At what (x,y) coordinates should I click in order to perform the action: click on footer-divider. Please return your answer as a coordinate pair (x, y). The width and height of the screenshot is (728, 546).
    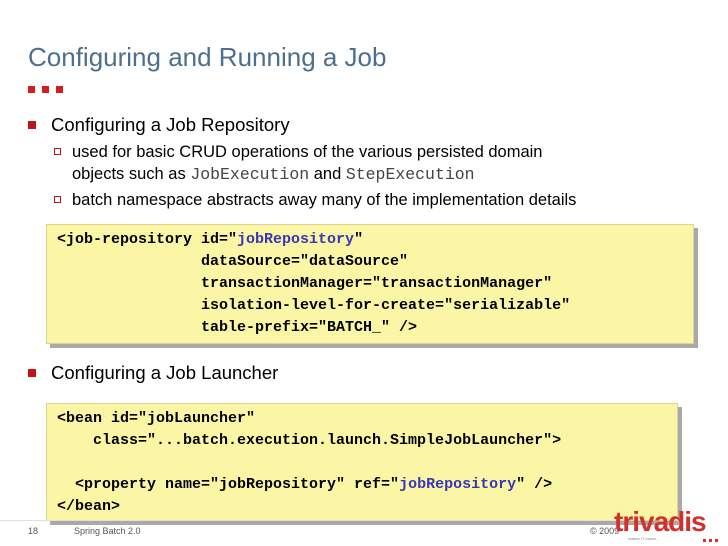
    Looking at the image, I should click on (310, 520).